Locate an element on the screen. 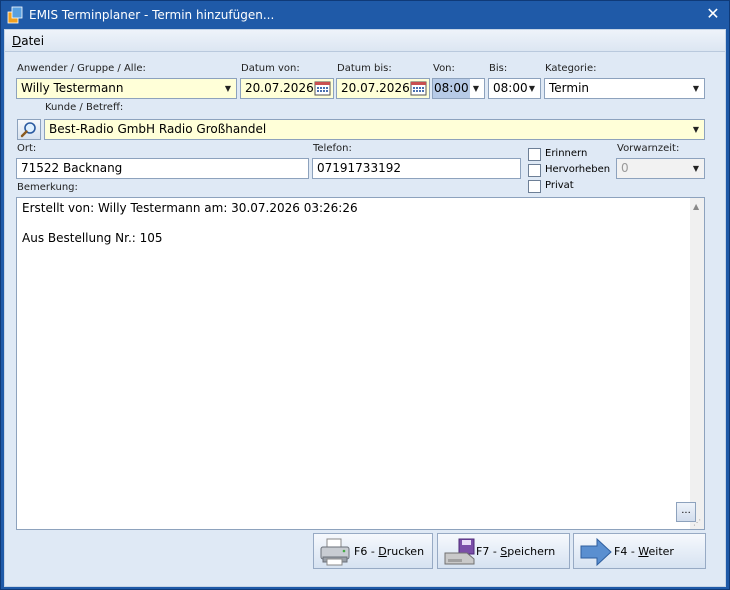 The image size is (730, 590). bemerkung-label: Bemerkung: is located at coordinates (47, 187).